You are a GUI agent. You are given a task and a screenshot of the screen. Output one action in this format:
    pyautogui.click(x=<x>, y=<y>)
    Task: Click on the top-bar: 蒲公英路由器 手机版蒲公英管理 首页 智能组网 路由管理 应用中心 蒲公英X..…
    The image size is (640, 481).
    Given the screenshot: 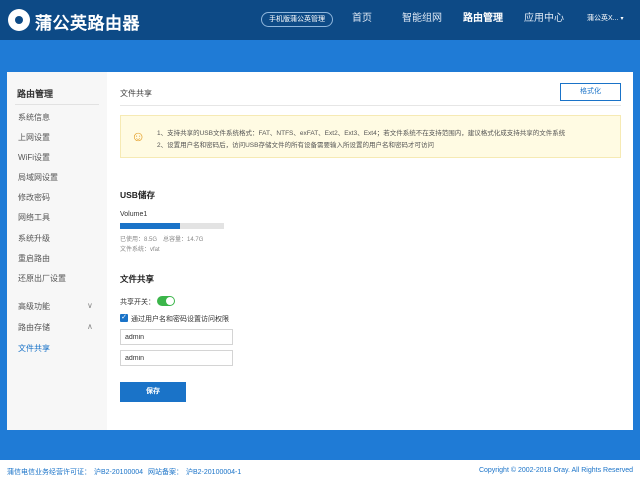 What is the action you would take?
    pyautogui.click(x=320, y=20)
    